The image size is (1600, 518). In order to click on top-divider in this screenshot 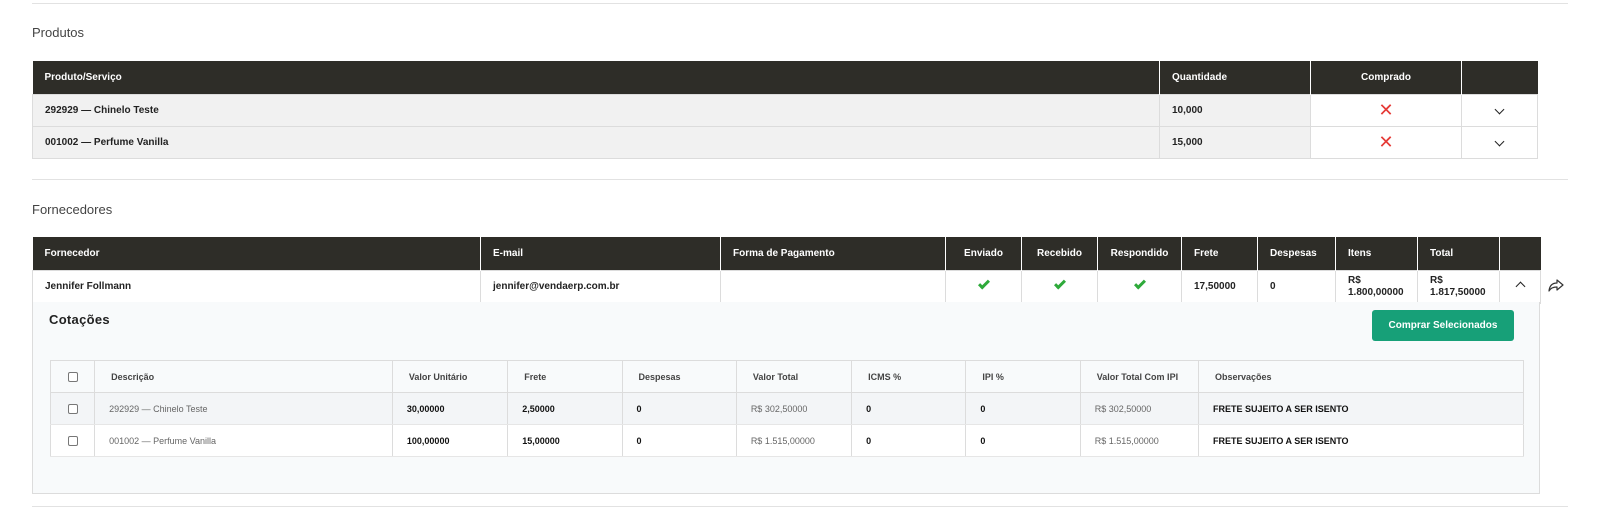, I will do `click(800, 3)`.